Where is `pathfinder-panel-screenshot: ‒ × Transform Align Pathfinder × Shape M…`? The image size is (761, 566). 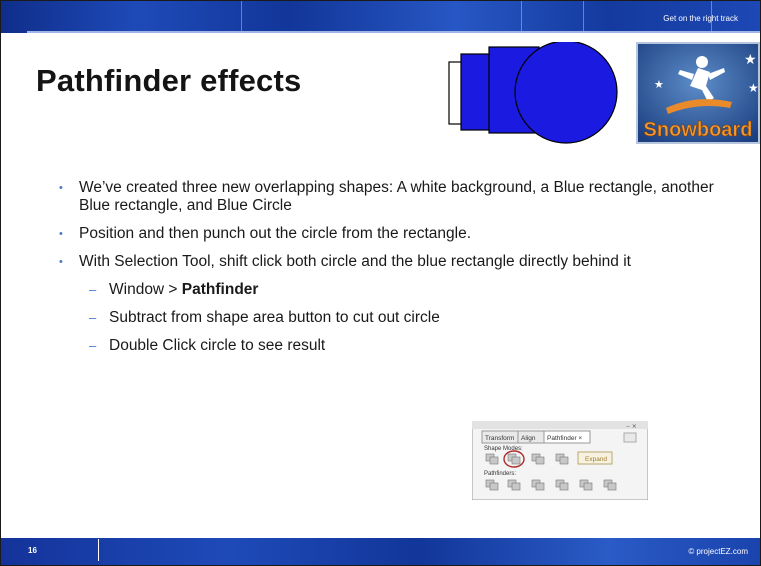
pathfinder-panel-screenshot: ‒ × Transform Align Pathfinder × Shape M… is located at coordinates (560, 460).